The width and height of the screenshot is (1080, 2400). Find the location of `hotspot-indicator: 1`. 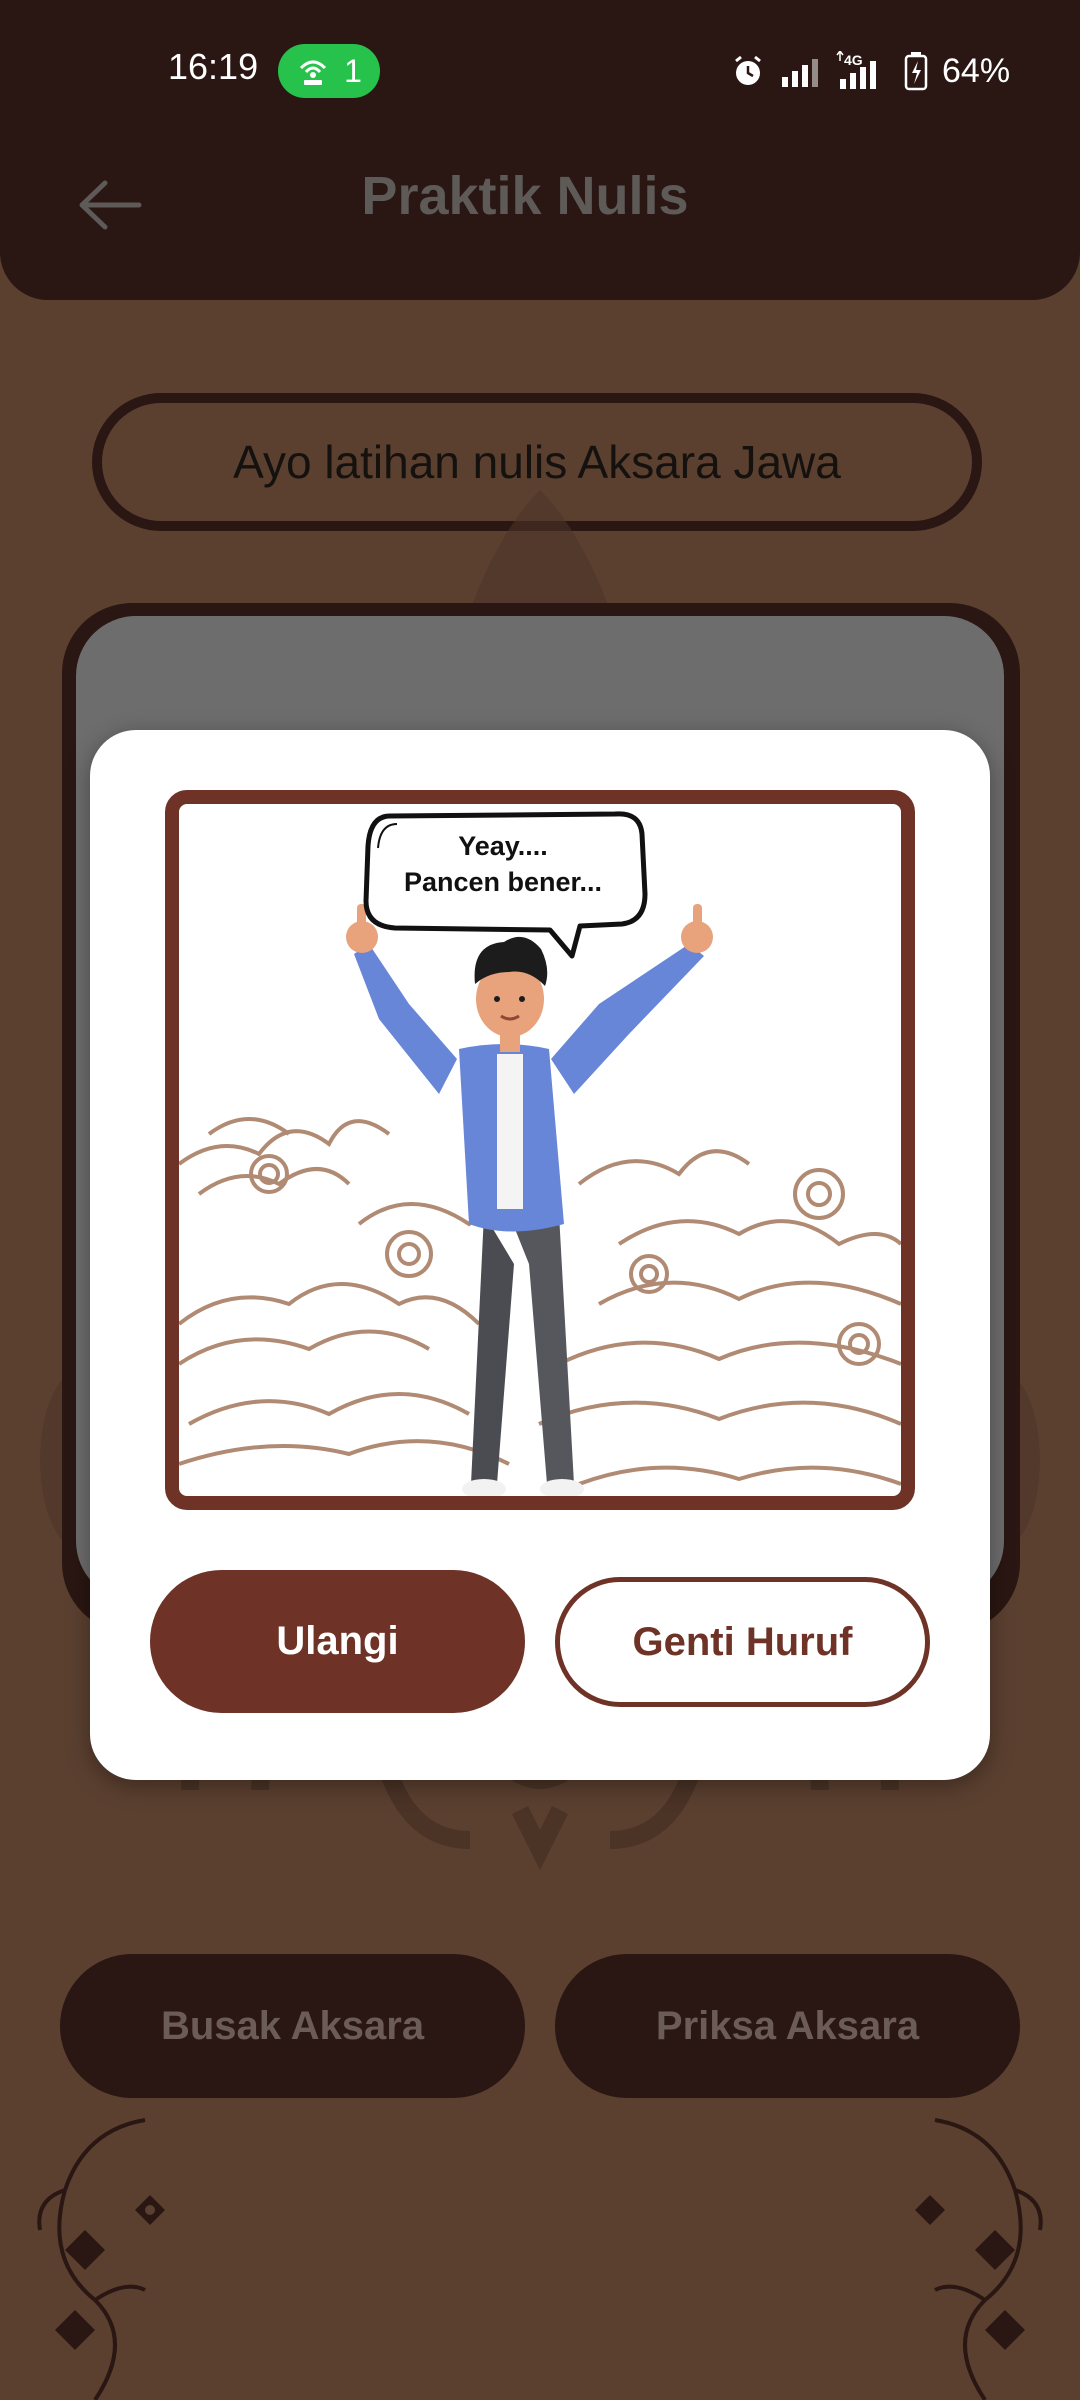

hotspot-indicator: 1 is located at coordinates (329, 71).